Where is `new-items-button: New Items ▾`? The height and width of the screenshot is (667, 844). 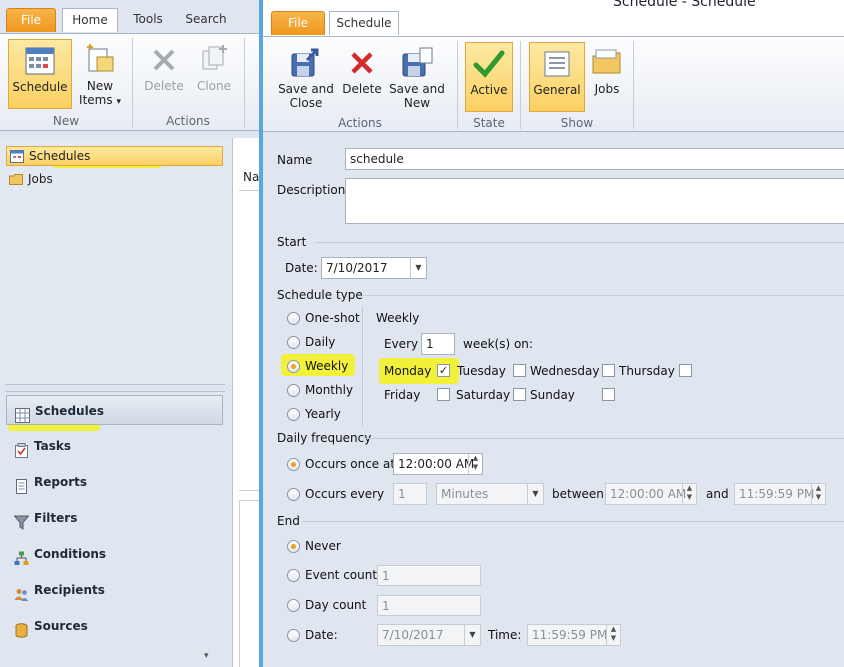 new-items-button: New Items ▾ is located at coordinates (100, 75).